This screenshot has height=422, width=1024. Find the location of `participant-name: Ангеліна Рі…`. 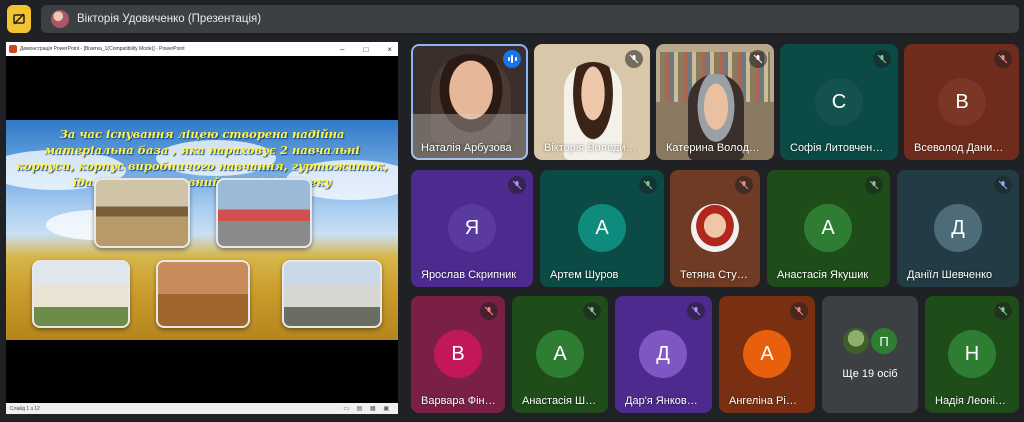

participant-name: Ангеліна Рі… is located at coordinates (763, 401).